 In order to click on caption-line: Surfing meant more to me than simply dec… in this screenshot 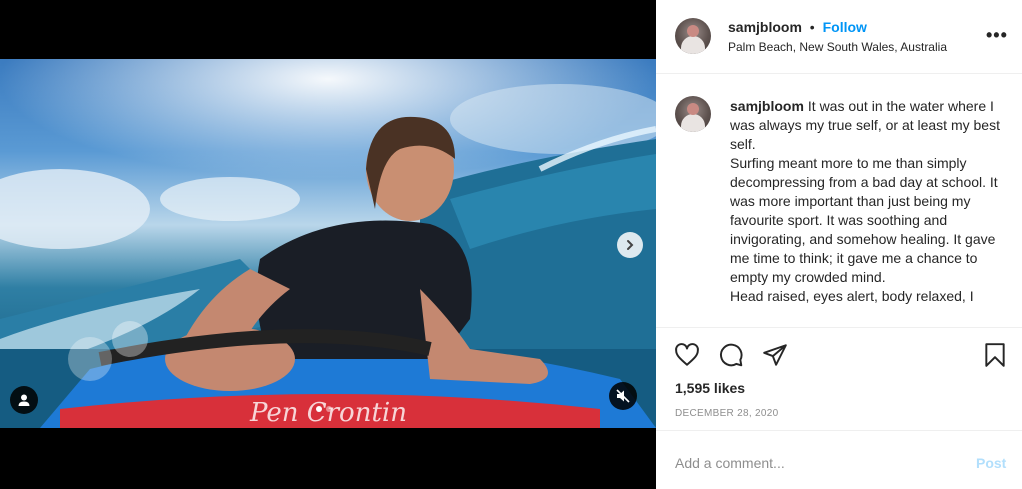, I will do `click(864, 220)`.